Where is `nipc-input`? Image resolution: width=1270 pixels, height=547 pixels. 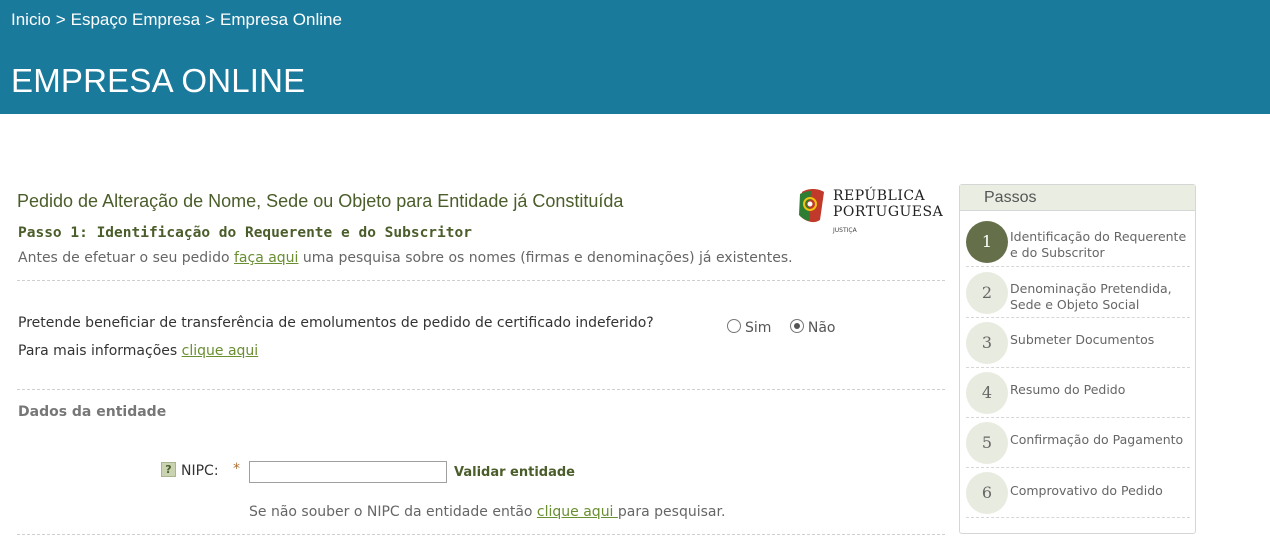 nipc-input is located at coordinates (348, 472).